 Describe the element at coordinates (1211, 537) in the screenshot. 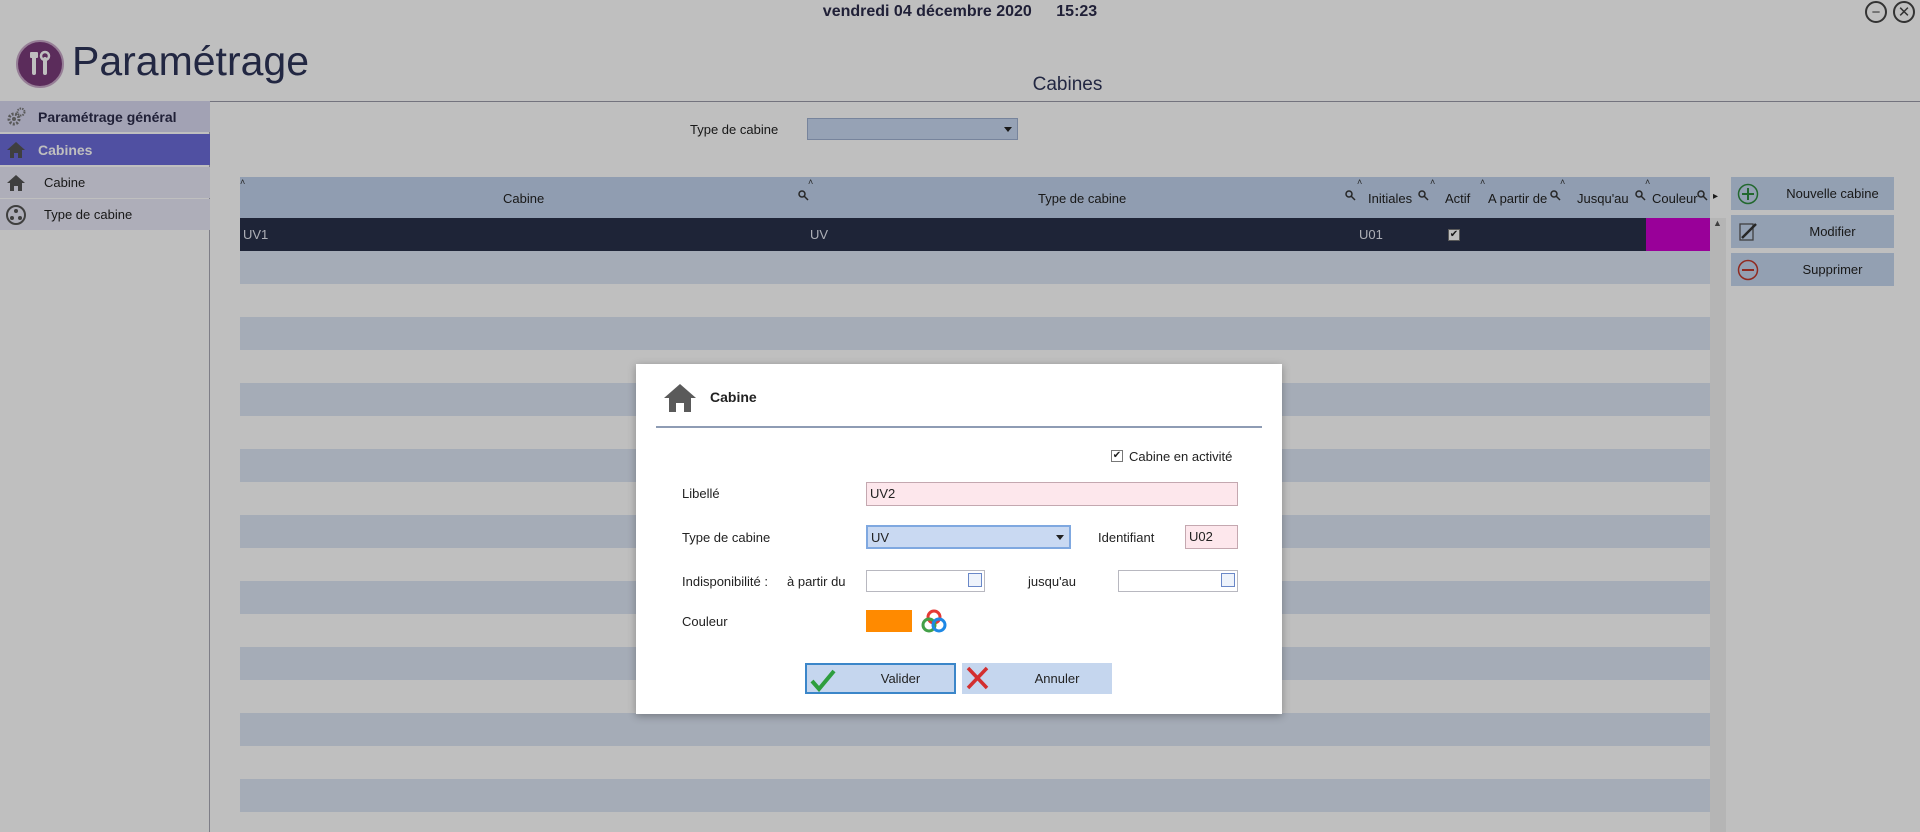

I see `identifiant-input: U02` at that location.